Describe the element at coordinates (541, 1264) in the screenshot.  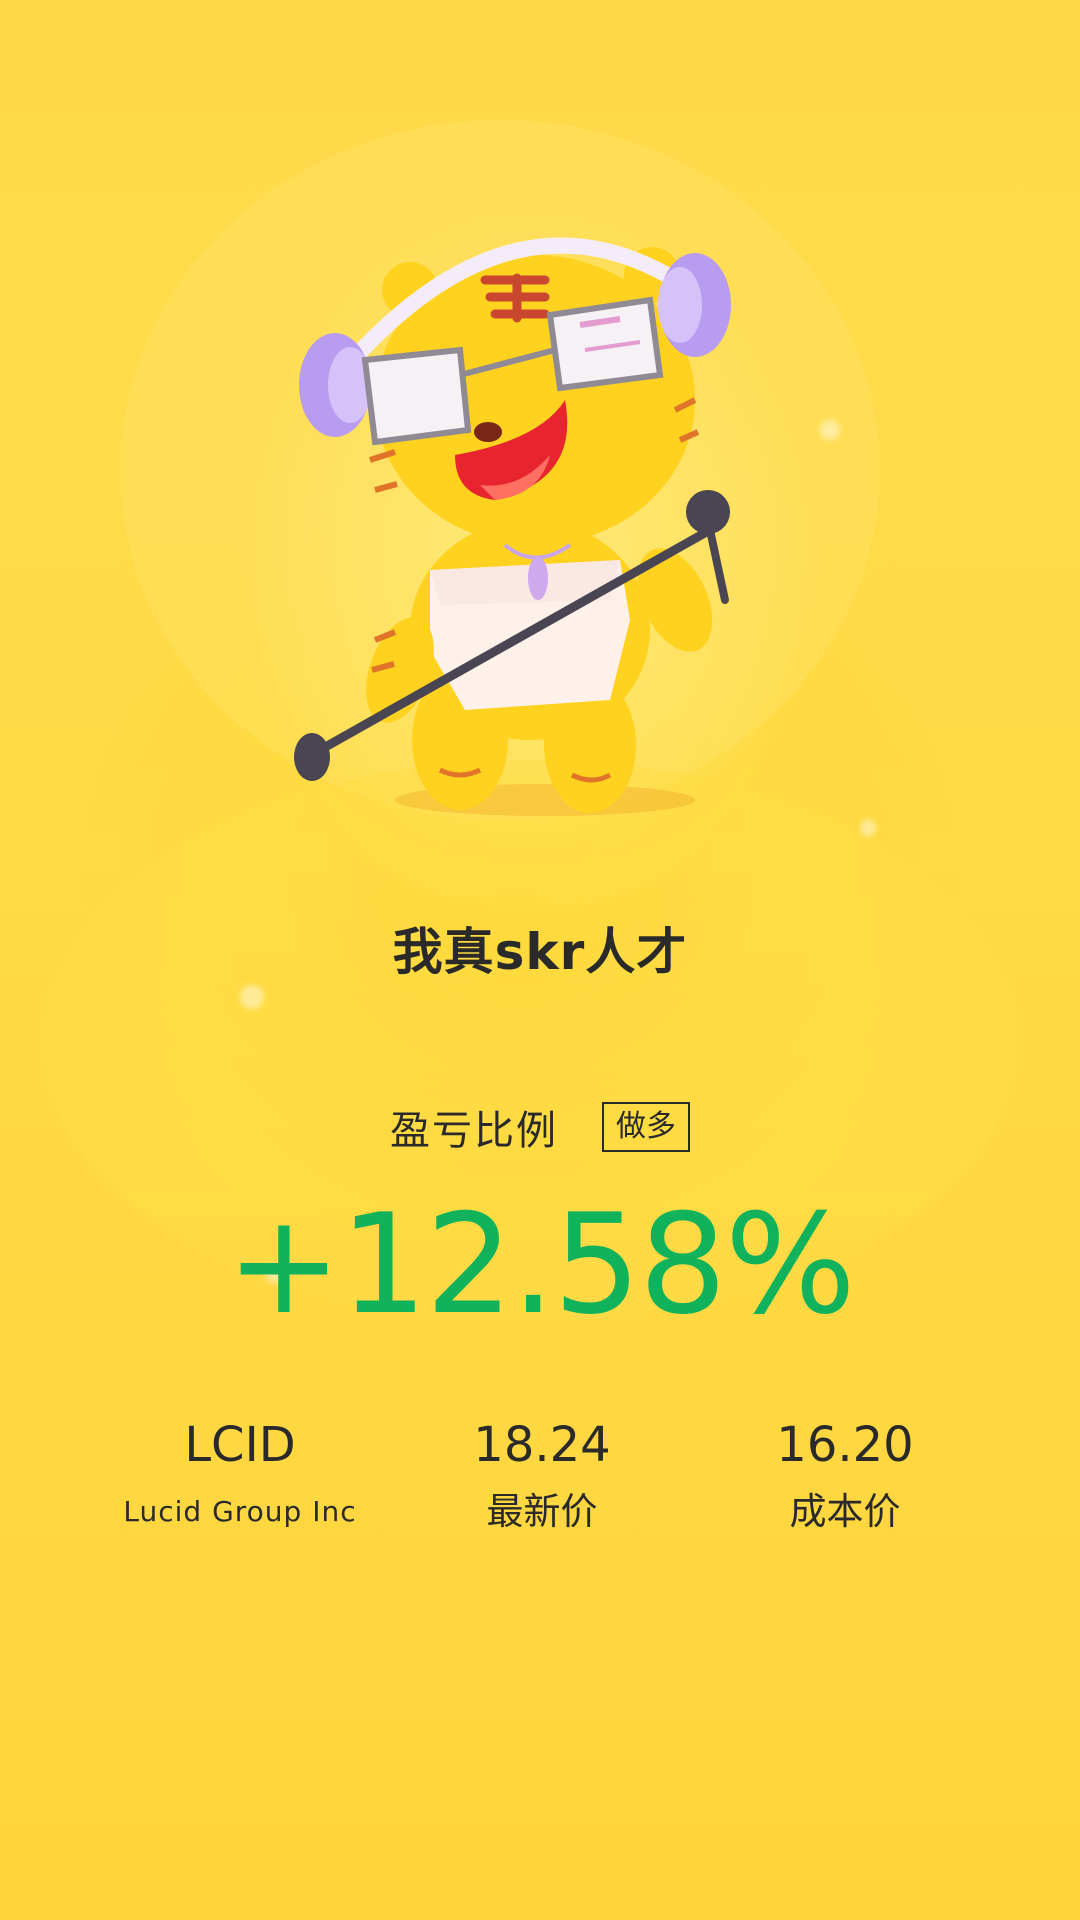
I see `pnl-percentage-value: +12.58%` at that location.